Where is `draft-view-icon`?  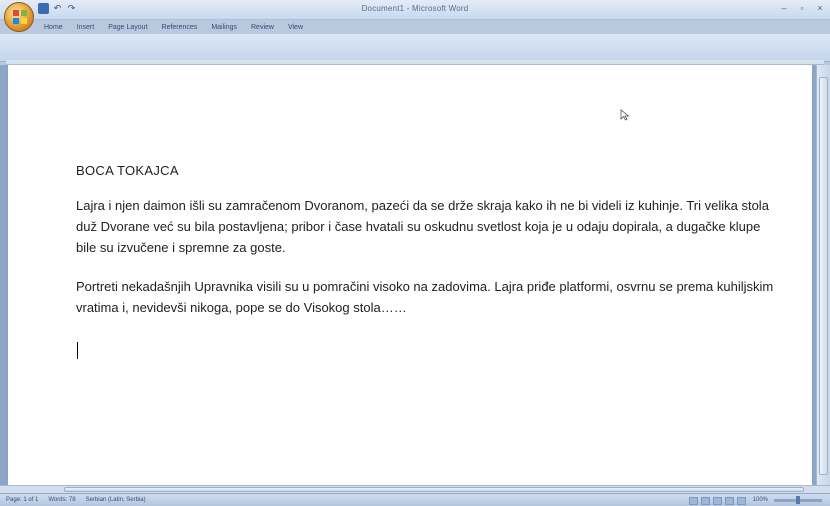 draft-view-icon is located at coordinates (741, 500).